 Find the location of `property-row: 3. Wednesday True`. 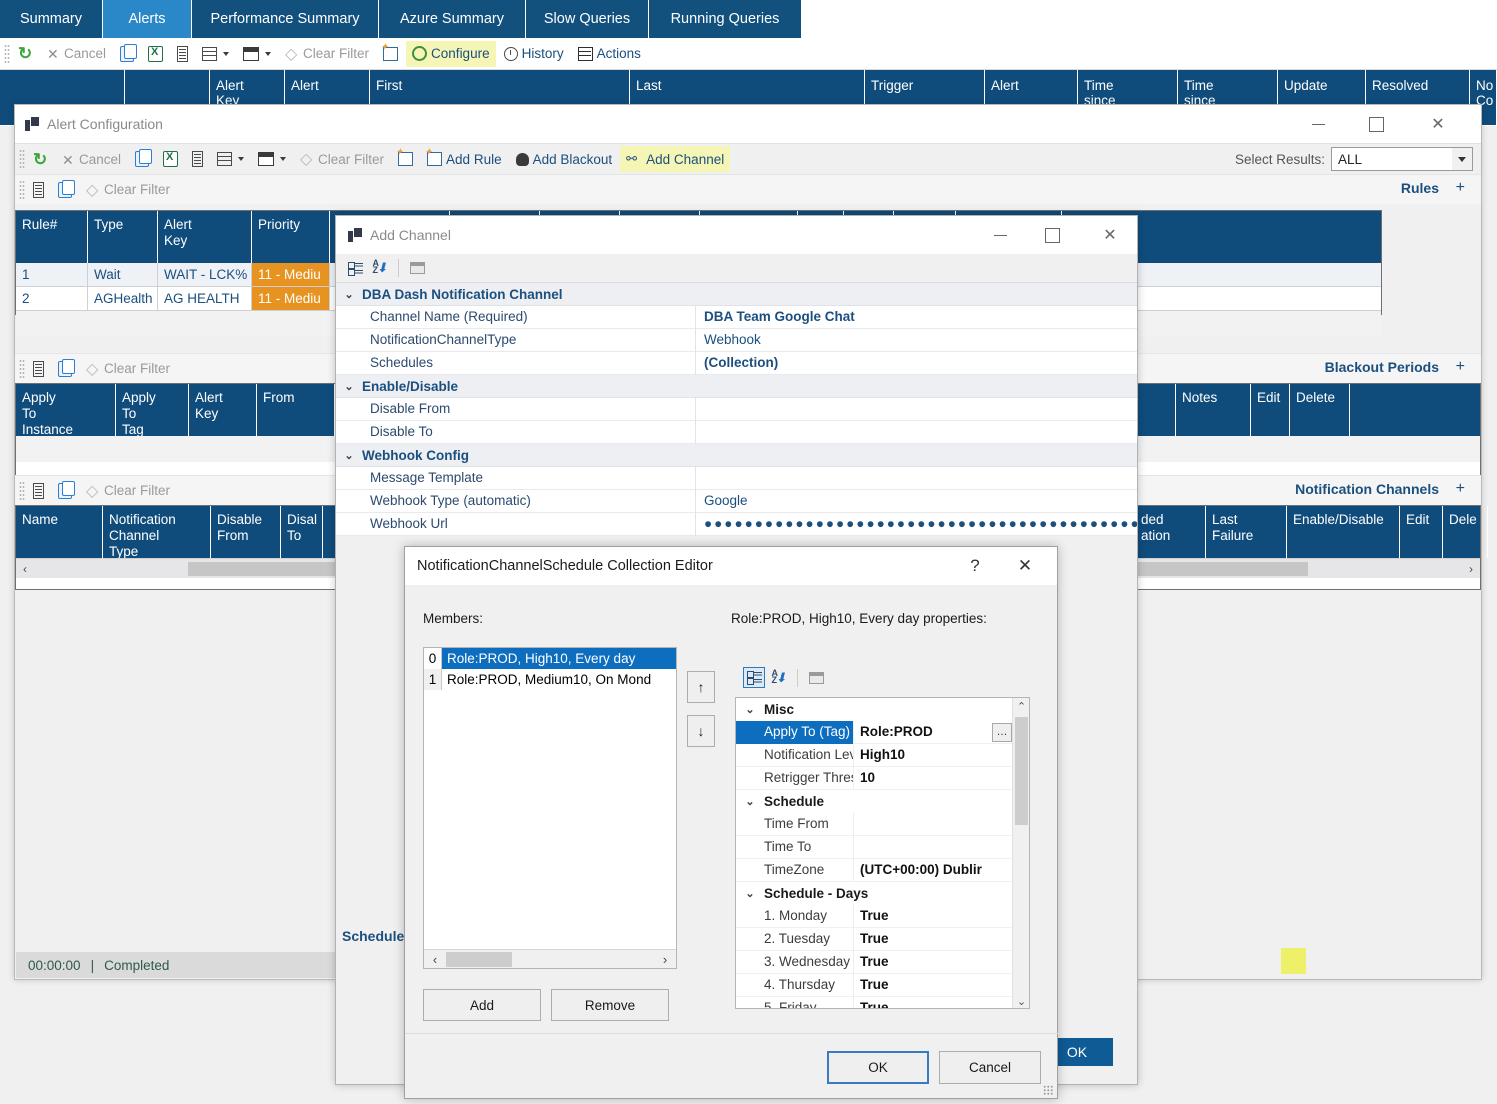

property-row: 3. Wednesday True is located at coordinates (875, 962).